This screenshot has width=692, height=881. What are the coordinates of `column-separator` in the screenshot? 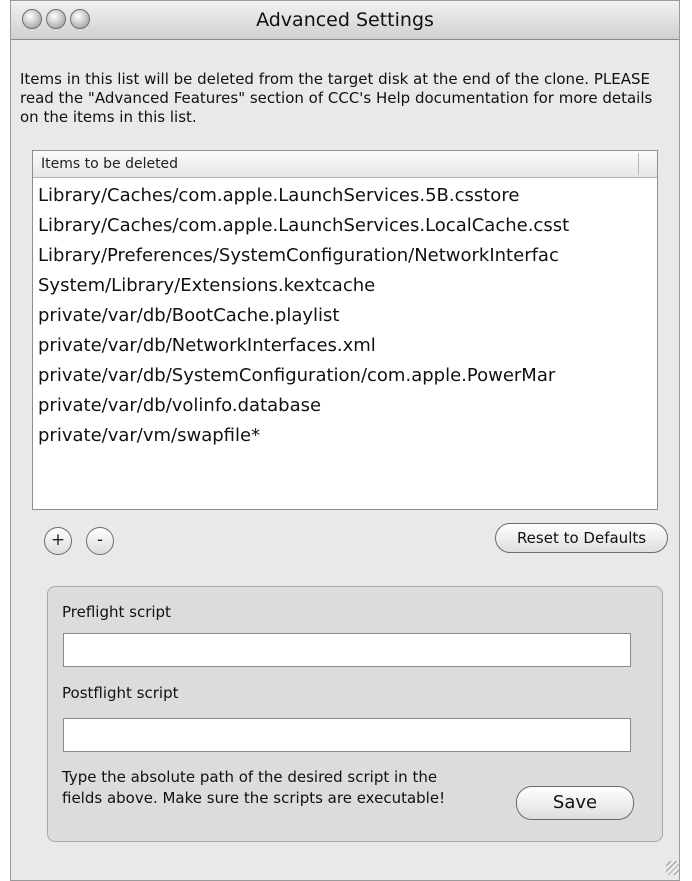 It's located at (638, 164).